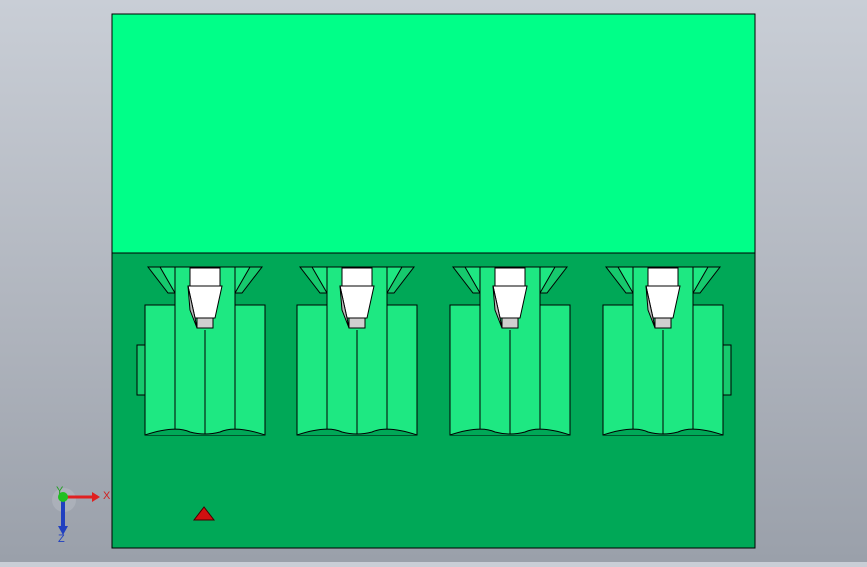  I want to click on x-axis-label: X, so click(107, 496).